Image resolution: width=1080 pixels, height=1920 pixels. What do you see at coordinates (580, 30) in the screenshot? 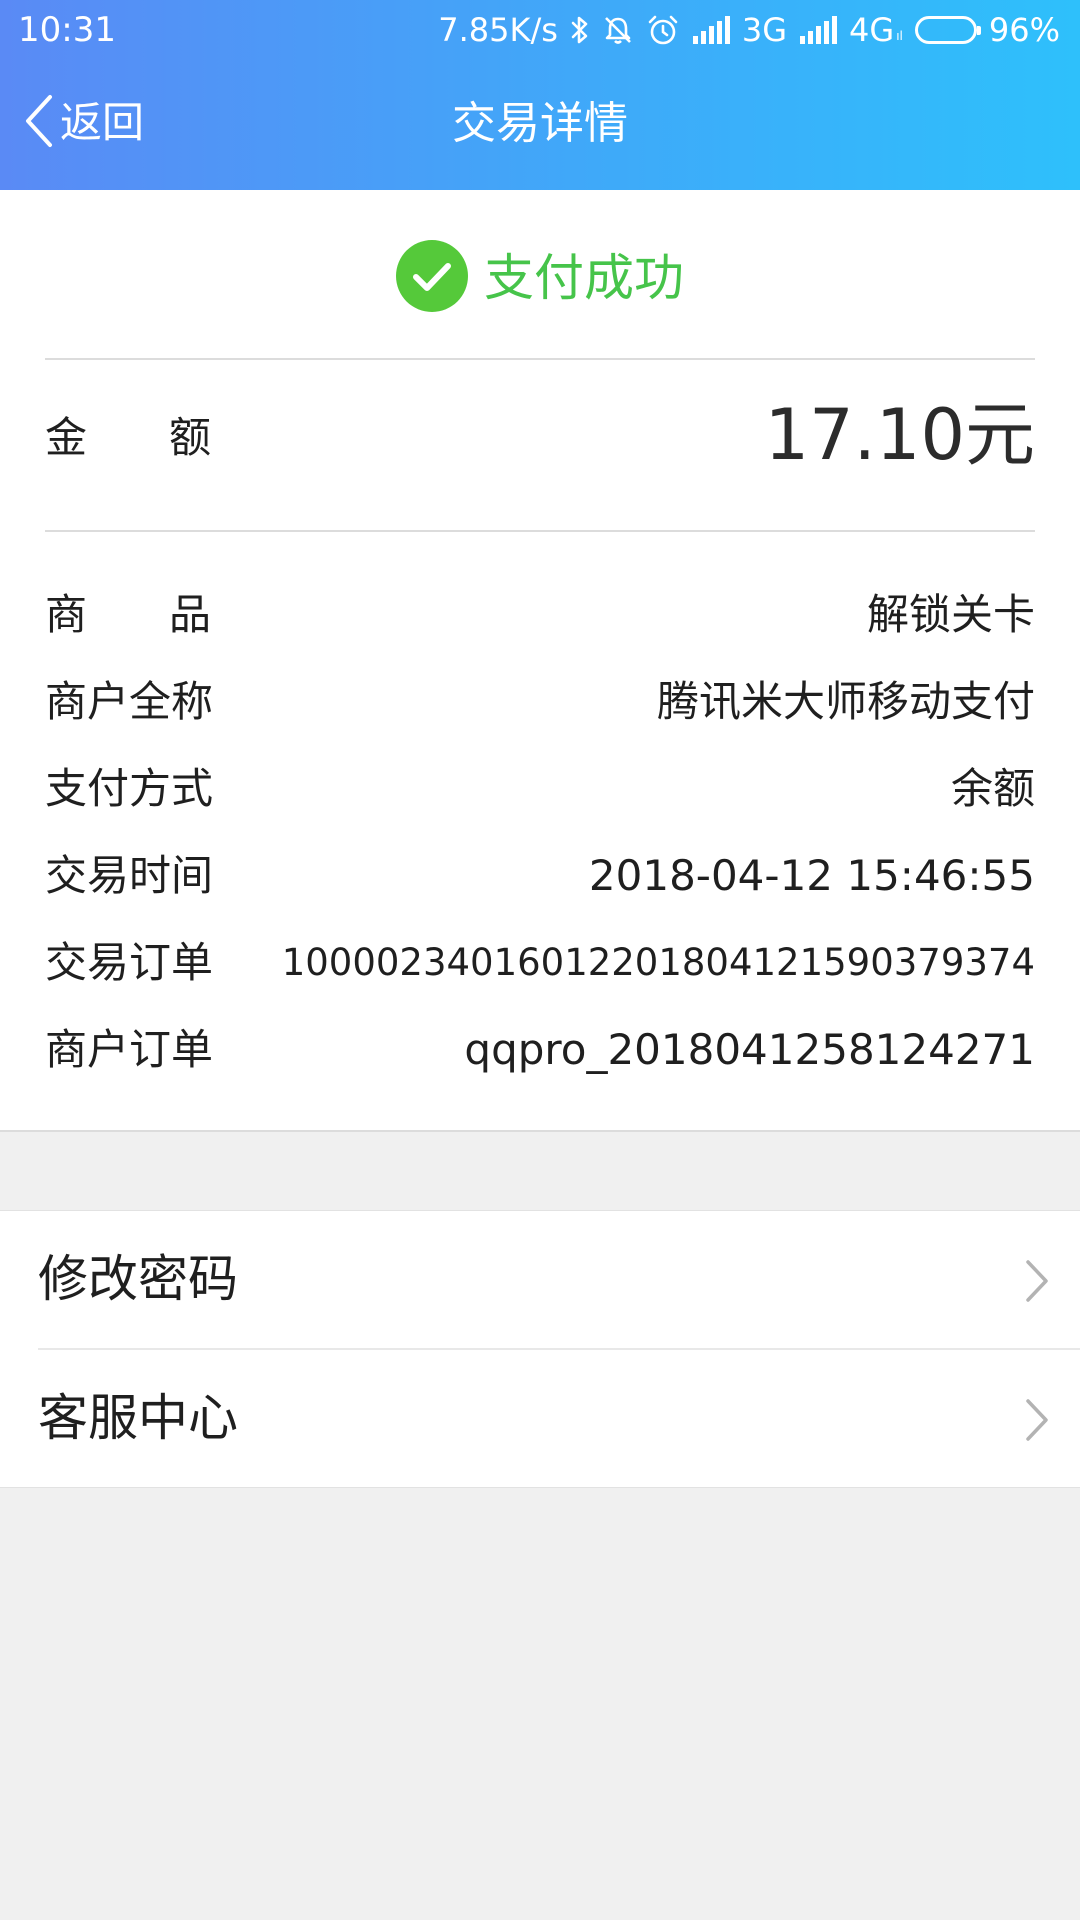
I see `bluetooth-icon` at bounding box center [580, 30].